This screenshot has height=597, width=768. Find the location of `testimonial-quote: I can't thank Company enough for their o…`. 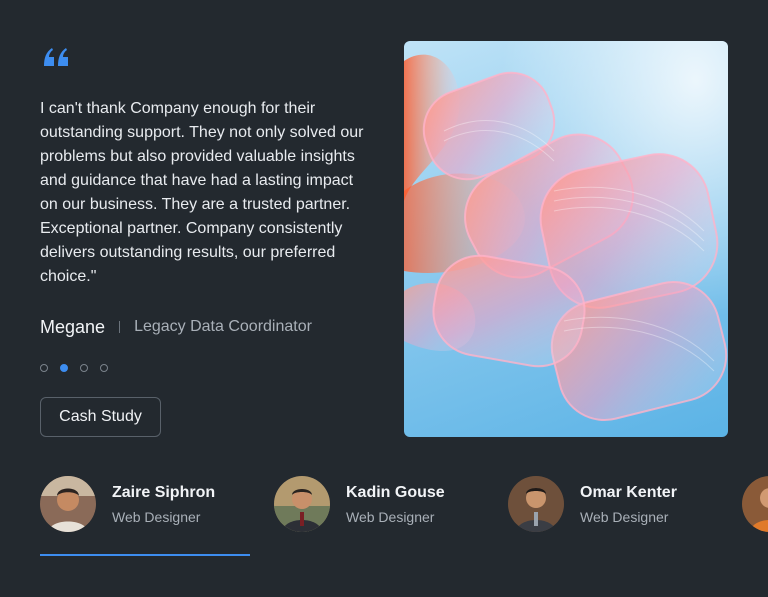

testimonial-quote: I can't thank Company enough for their o… is located at coordinates (202, 192).